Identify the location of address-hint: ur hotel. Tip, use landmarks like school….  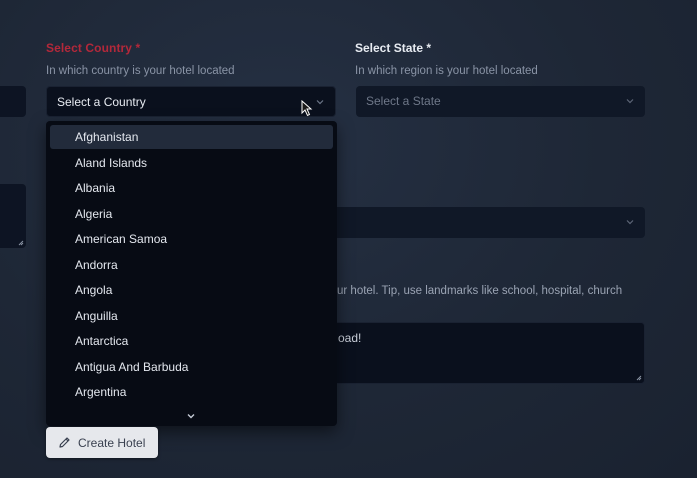
(480, 291).